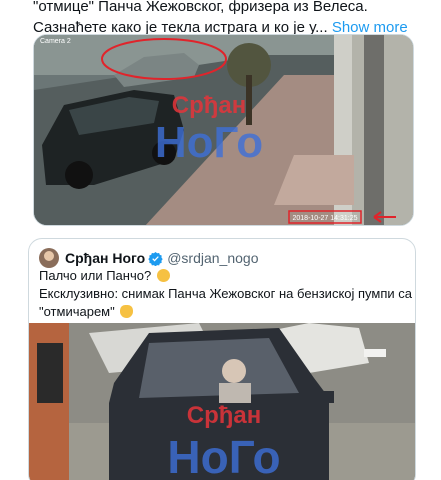 This screenshot has height=480, width=441. Describe the element at coordinates (225, 276) in the screenshot. I see `quoted-text-line-1: Палчо или Панчо?` at that location.